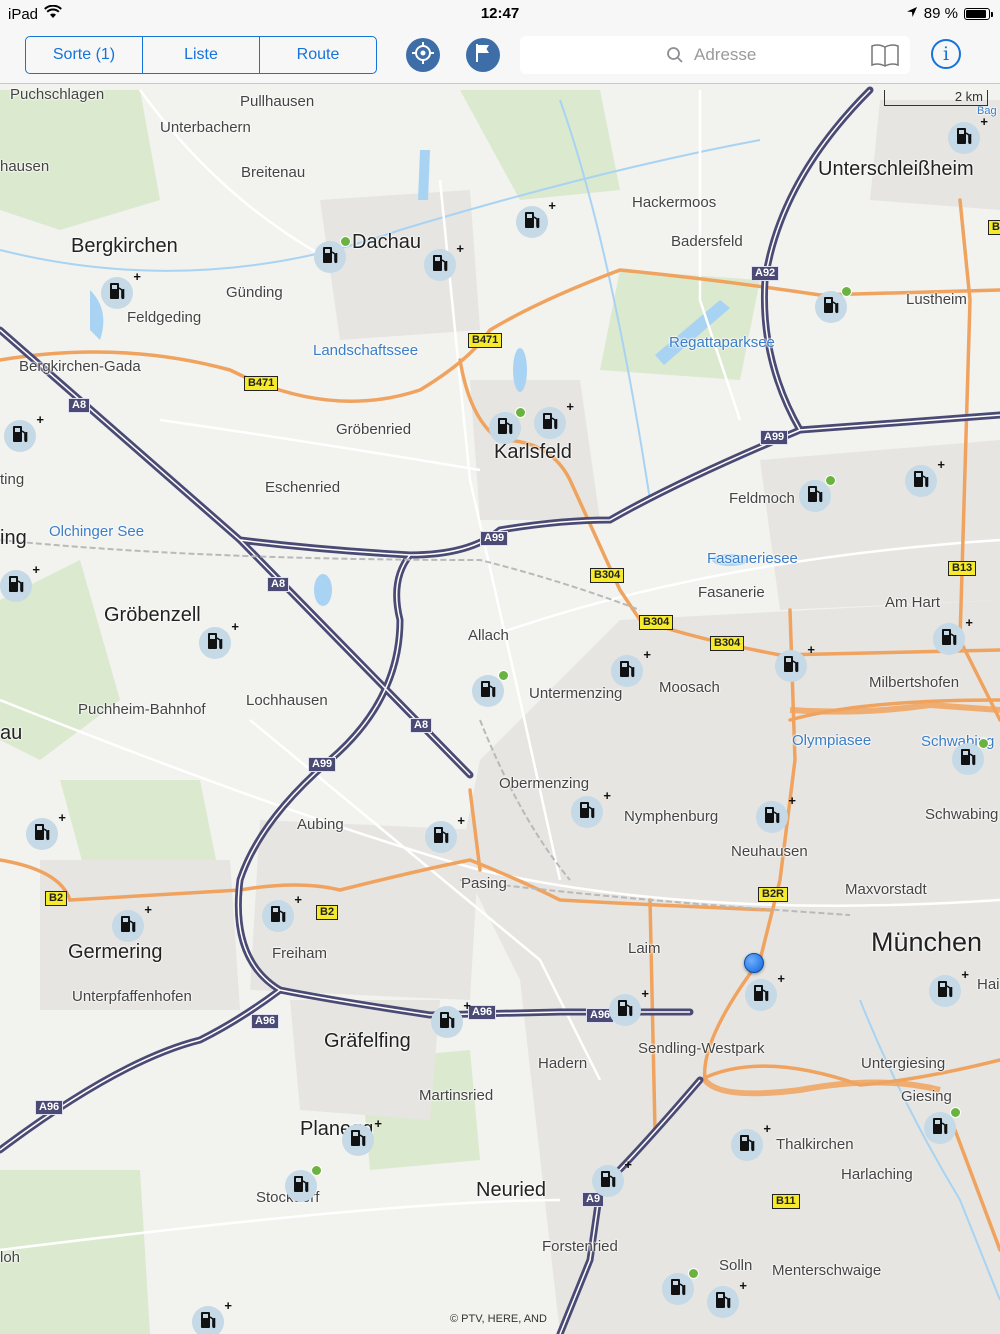  I want to click on place-label: Thalkirchen, so click(815, 1144).